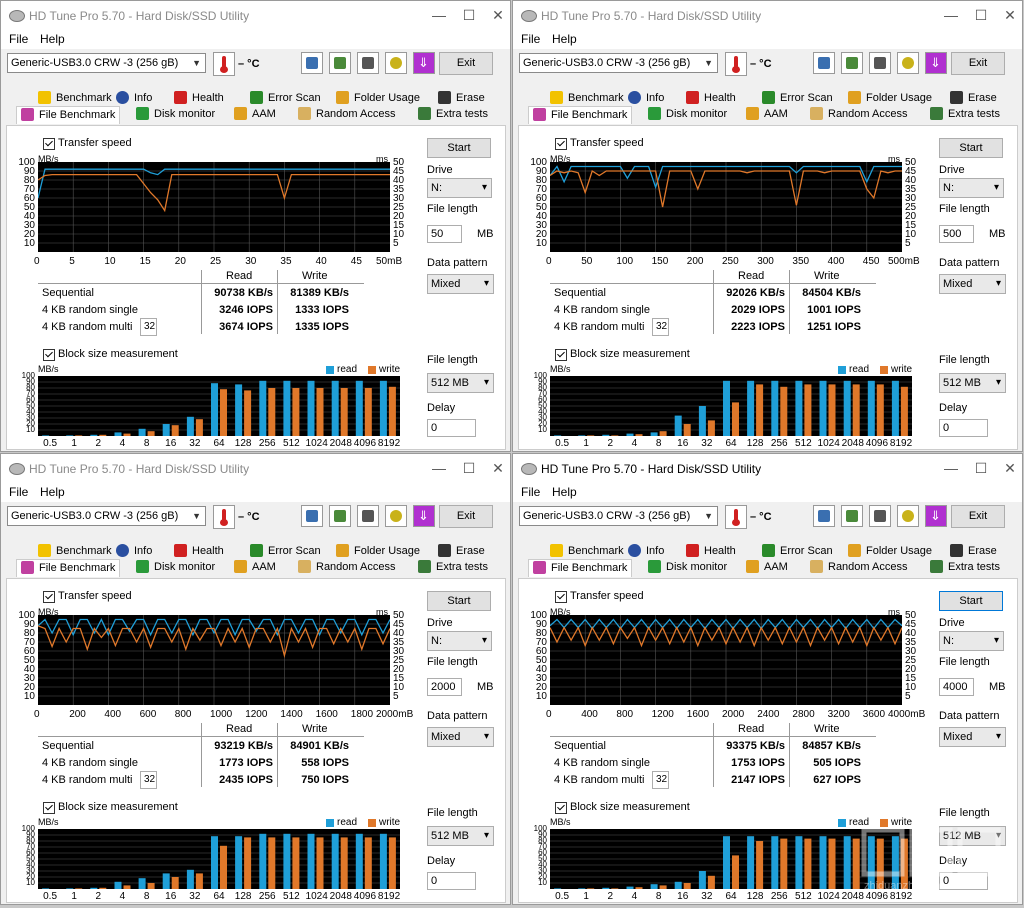 The height and width of the screenshot is (908, 1024). What do you see at coordinates (444, 234) in the screenshot?
I see `file-length-input: 50` at bounding box center [444, 234].